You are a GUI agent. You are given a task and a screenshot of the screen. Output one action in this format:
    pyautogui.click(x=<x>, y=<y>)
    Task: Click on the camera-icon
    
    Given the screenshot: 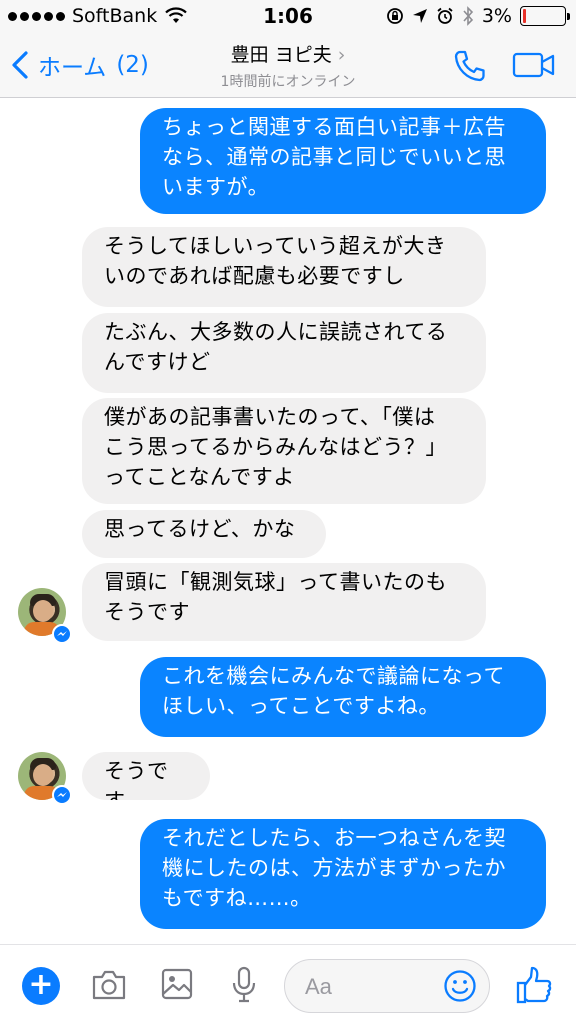 What is the action you would take?
    pyautogui.click(x=109, y=985)
    